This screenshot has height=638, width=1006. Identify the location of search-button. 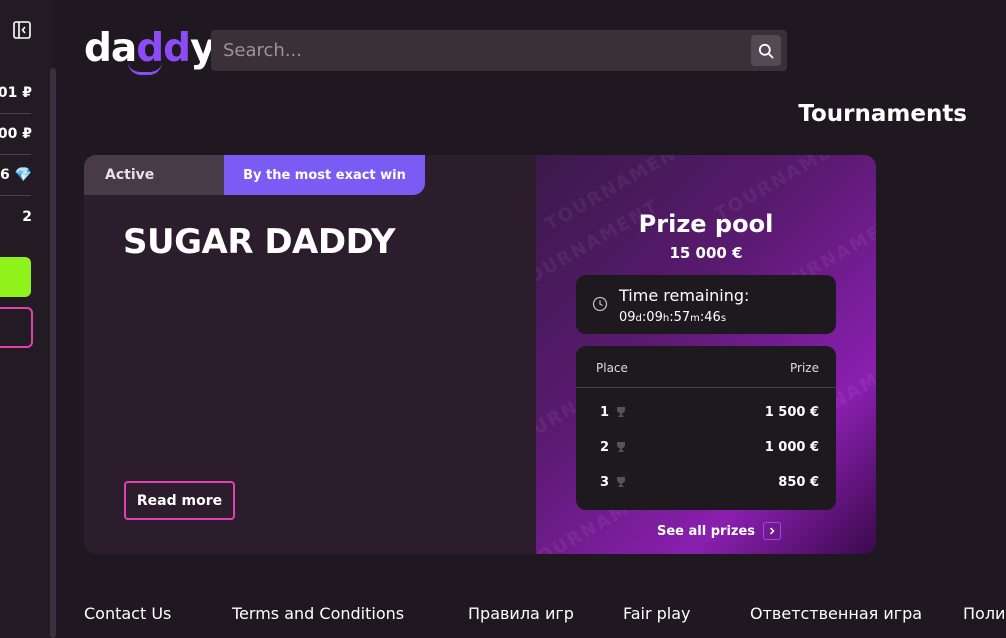
(766, 50).